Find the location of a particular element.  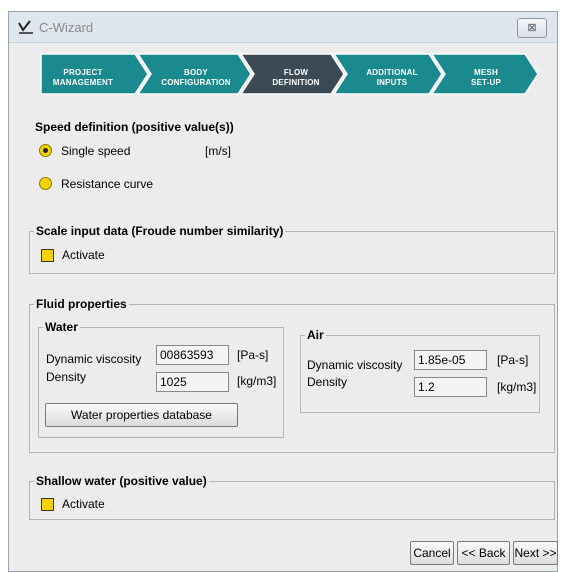

water-legend: Water is located at coordinates (61, 327).